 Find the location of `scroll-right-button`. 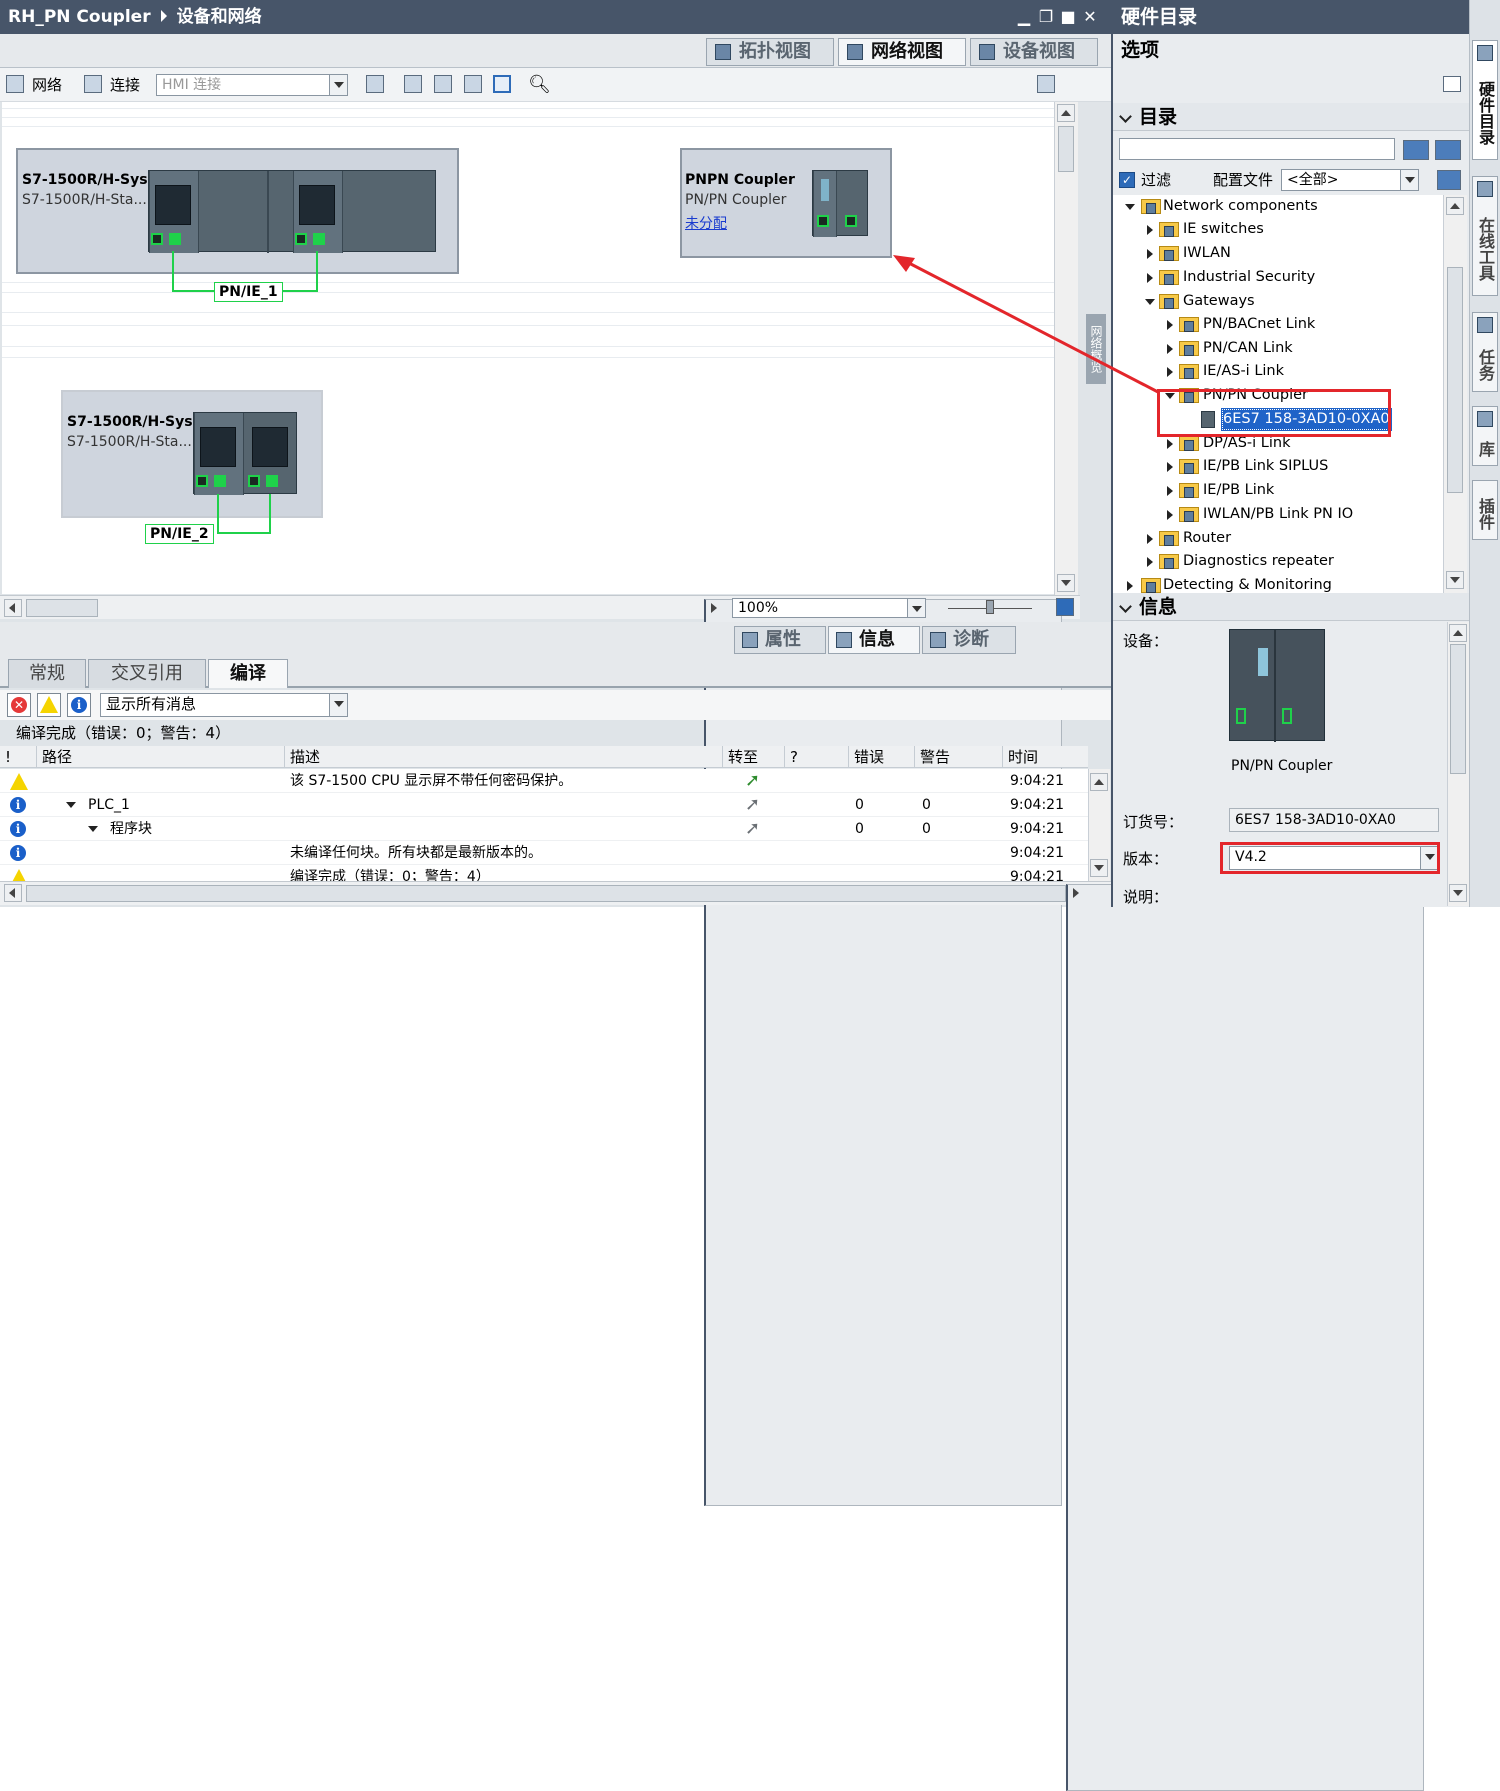

scroll-right-button is located at coordinates (1245, 1337).